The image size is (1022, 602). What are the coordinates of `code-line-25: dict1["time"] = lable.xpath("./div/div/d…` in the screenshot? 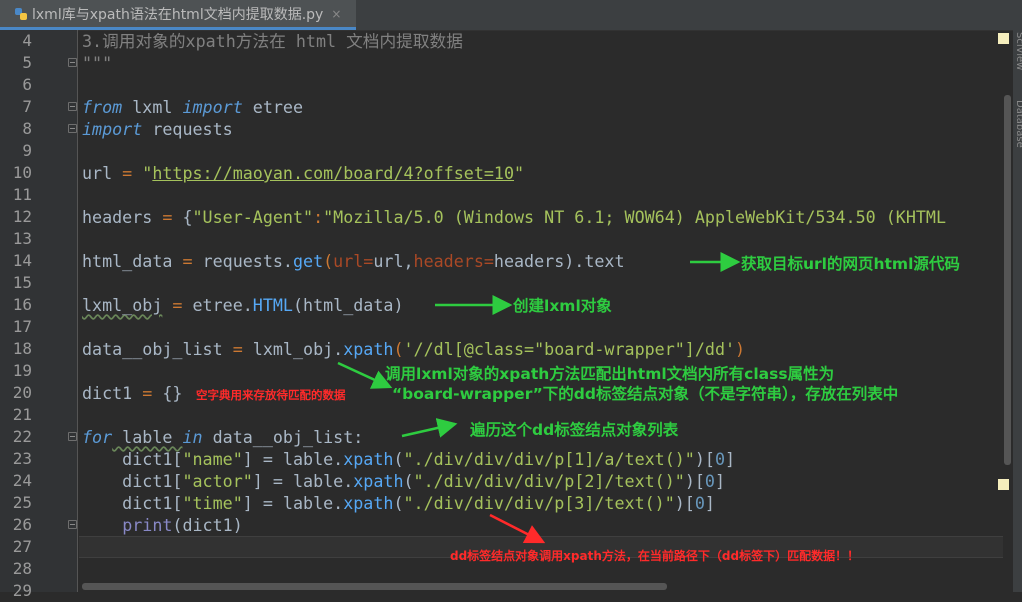 It's located at (398, 503).